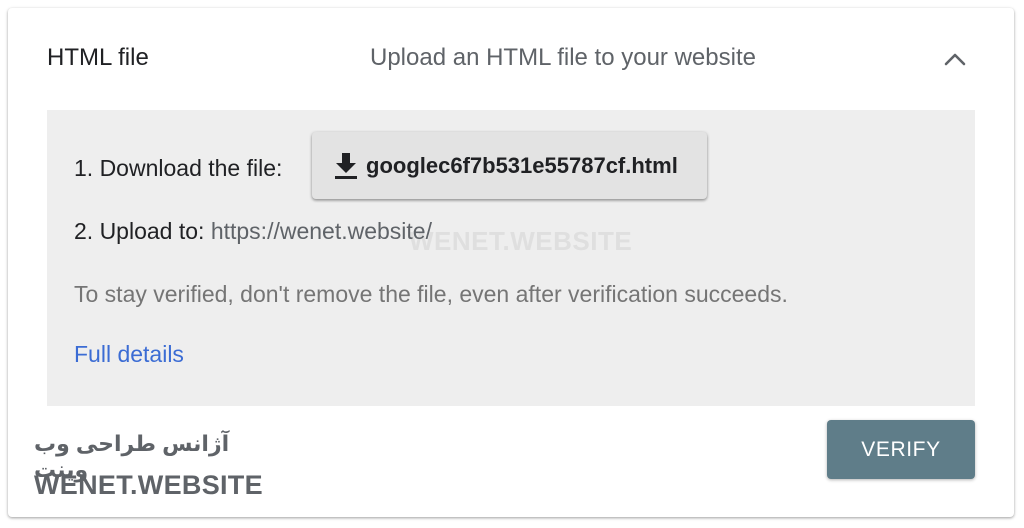  I want to click on download-file-button: googlec6f7b531e55787cf.html, so click(509, 165).